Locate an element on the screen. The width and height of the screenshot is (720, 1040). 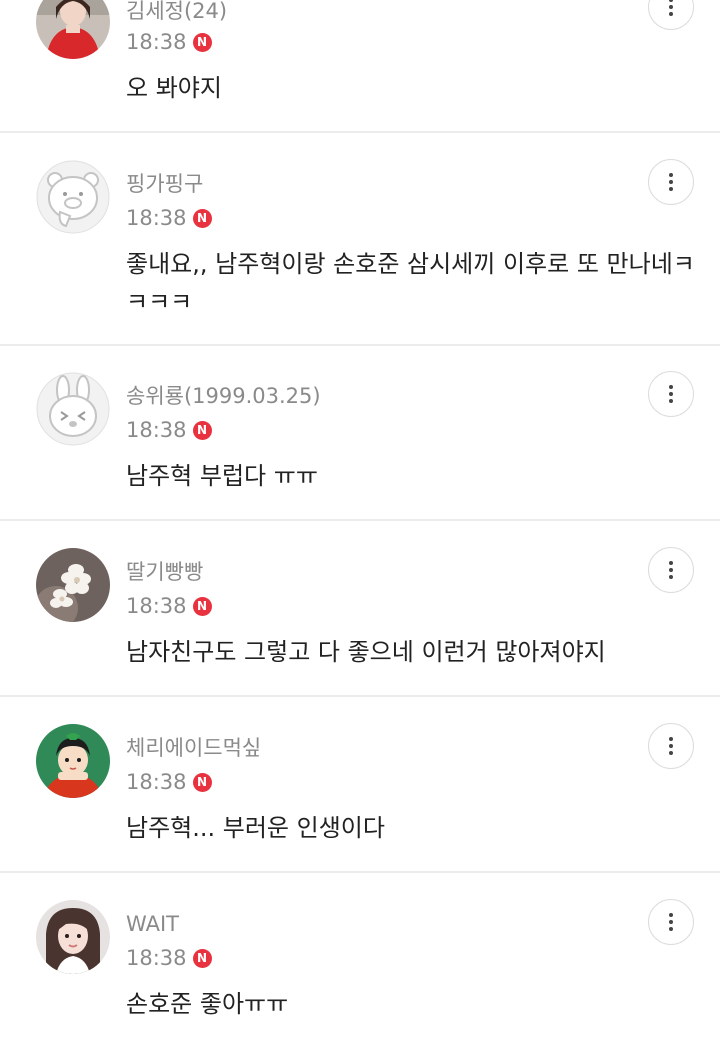
comment-author: 김세정(24) is located at coordinates (176, 12).